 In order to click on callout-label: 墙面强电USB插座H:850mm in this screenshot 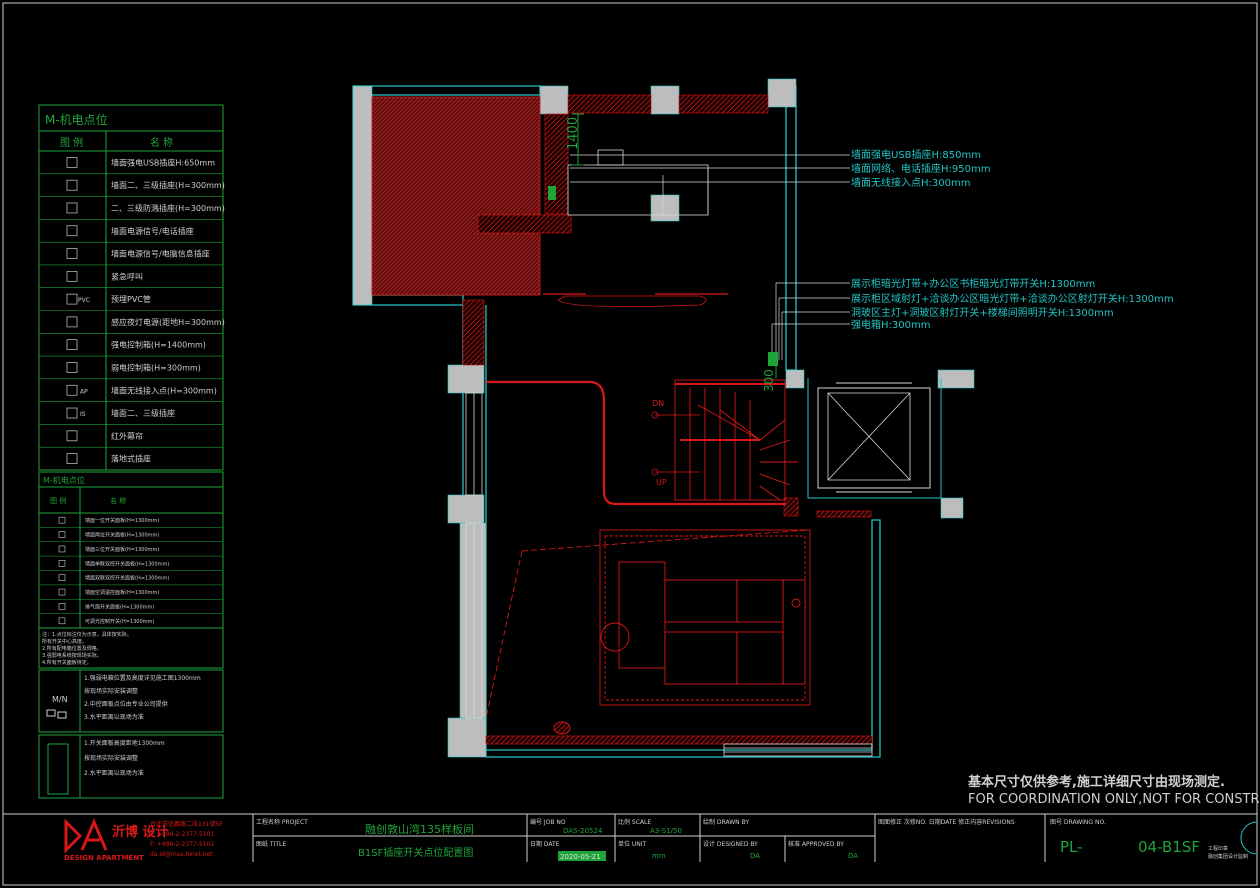, I will do `click(916, 154)`.